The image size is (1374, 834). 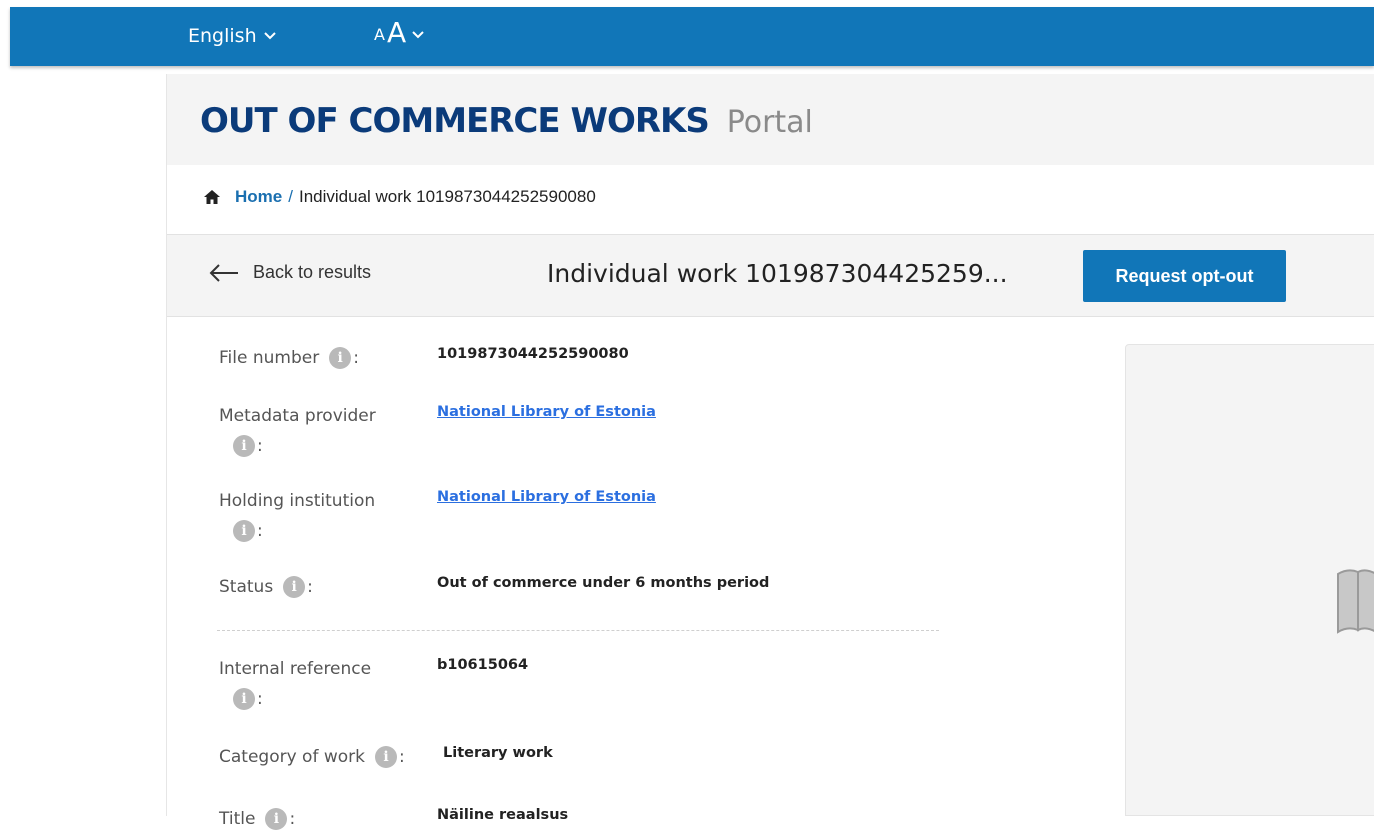 I want to click on font-size-small-label: A, so click(x=379, y=34).